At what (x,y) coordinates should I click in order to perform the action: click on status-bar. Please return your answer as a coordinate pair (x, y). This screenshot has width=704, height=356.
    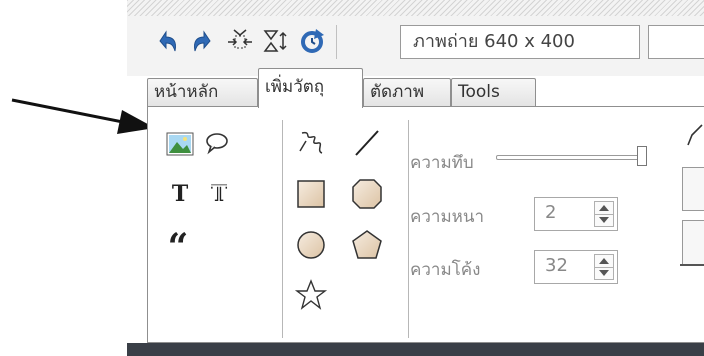
    Looking at the image, I should click on (415, 349).